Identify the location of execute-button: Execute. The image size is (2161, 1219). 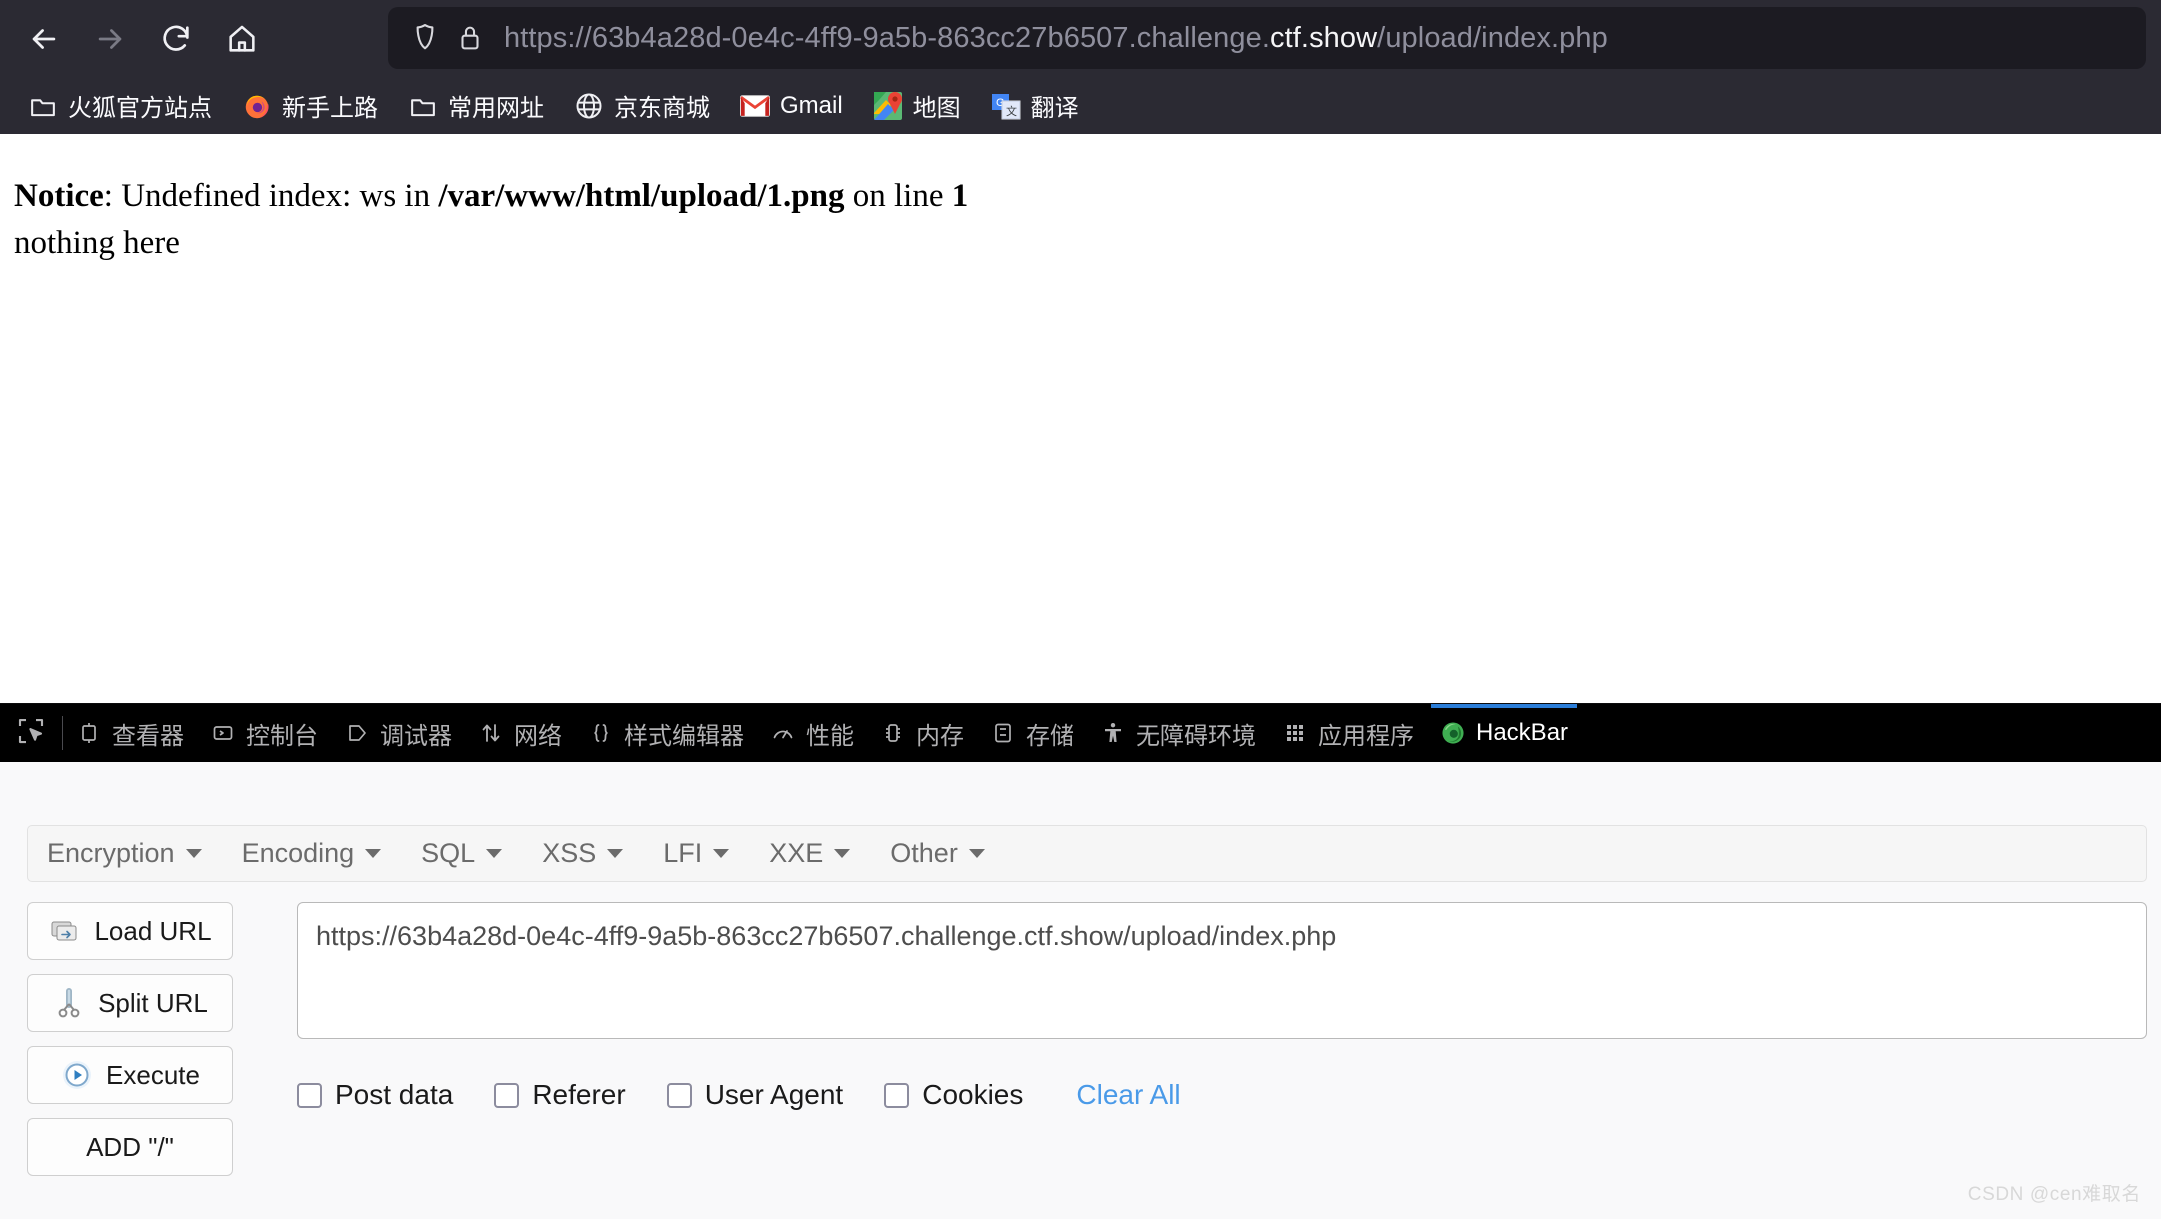
(130, 1075).